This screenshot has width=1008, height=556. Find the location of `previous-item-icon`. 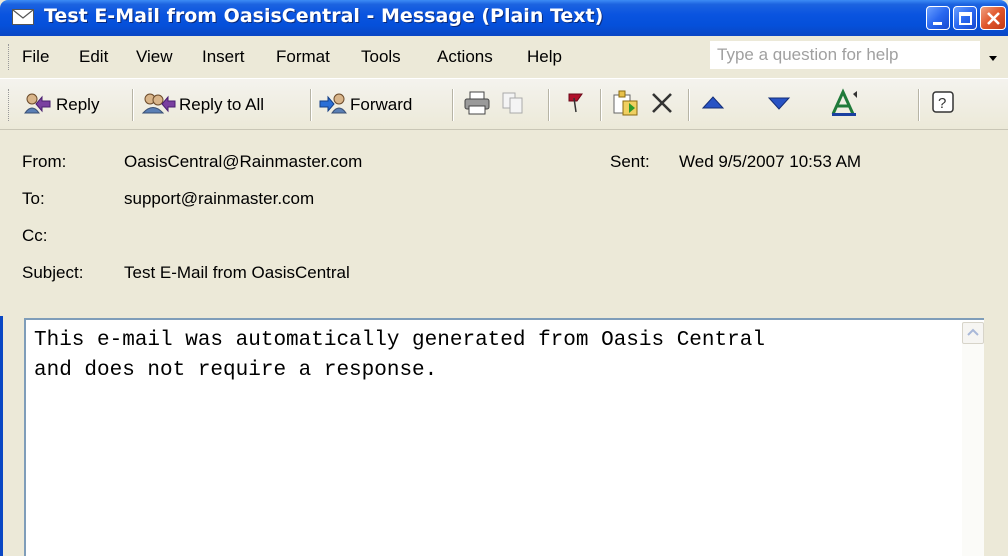

previous-item-icon is located at coordinates (713, 105).